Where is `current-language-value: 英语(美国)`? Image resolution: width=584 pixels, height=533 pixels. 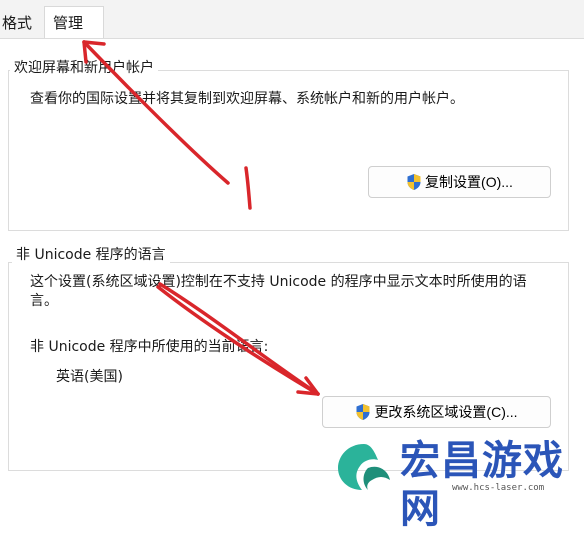 current-language-value: 英语(美国) is located at coordinates (89, 377).